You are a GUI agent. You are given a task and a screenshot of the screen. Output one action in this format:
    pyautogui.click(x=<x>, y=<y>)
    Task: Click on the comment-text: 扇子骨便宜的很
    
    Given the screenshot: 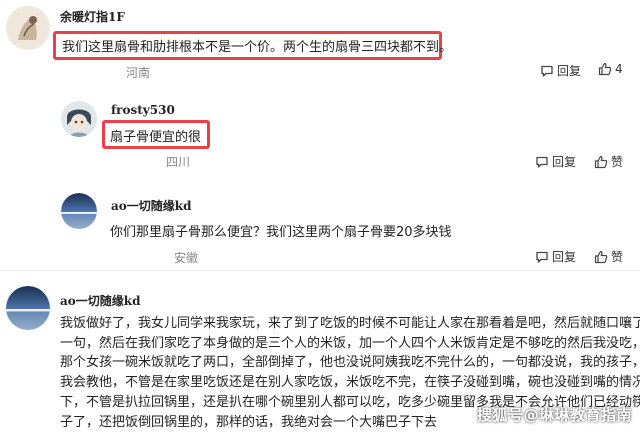 What is the action you would take?
    pyautogui.click(x=156, y=137)
    